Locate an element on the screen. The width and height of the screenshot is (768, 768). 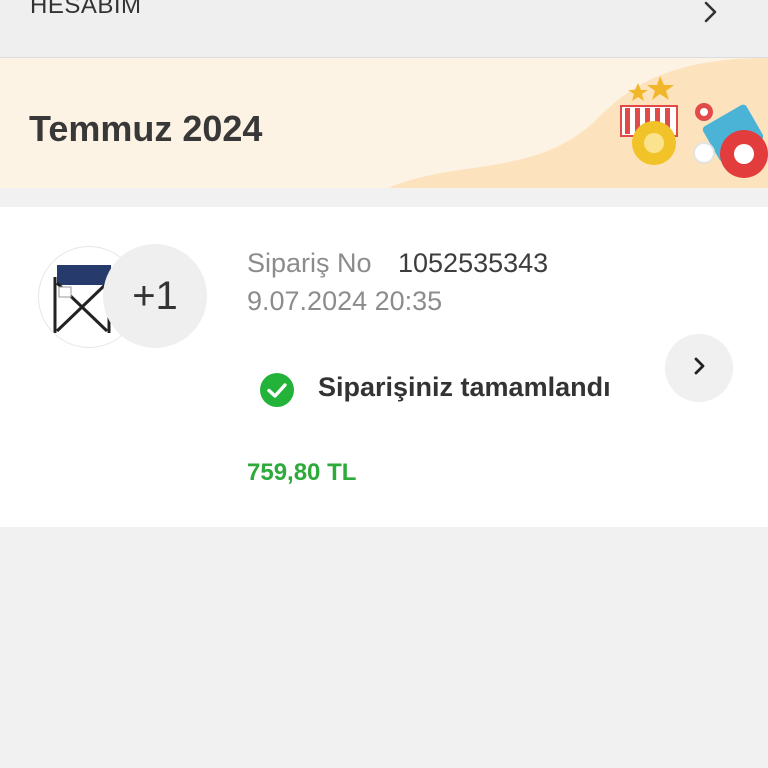
order-price: 759,80 TL is located at coordinates (302, 472).